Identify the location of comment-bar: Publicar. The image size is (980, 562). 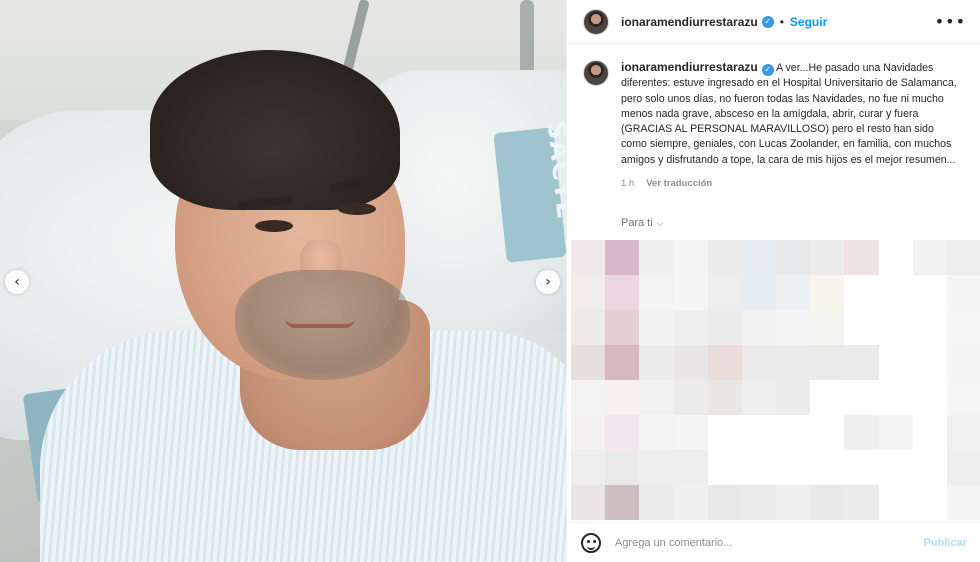
(773, 542).